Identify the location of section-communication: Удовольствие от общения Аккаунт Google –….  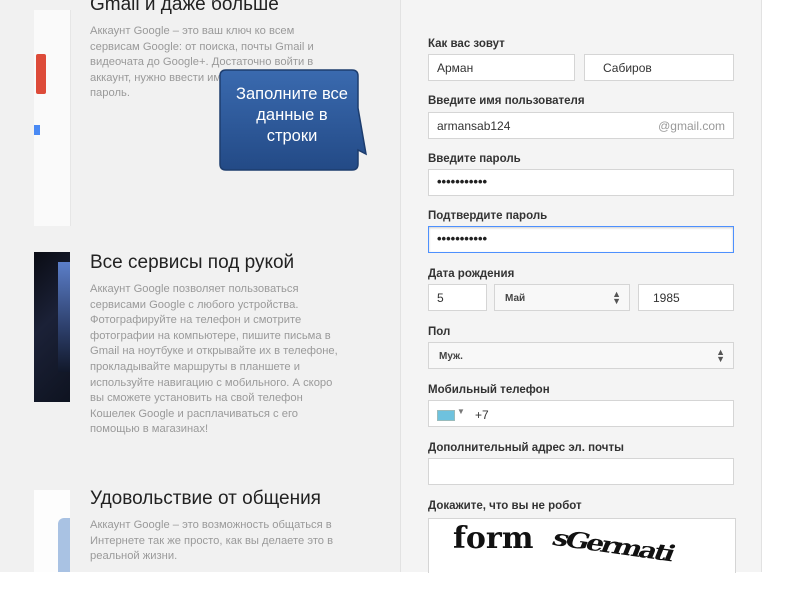
(217, 526).